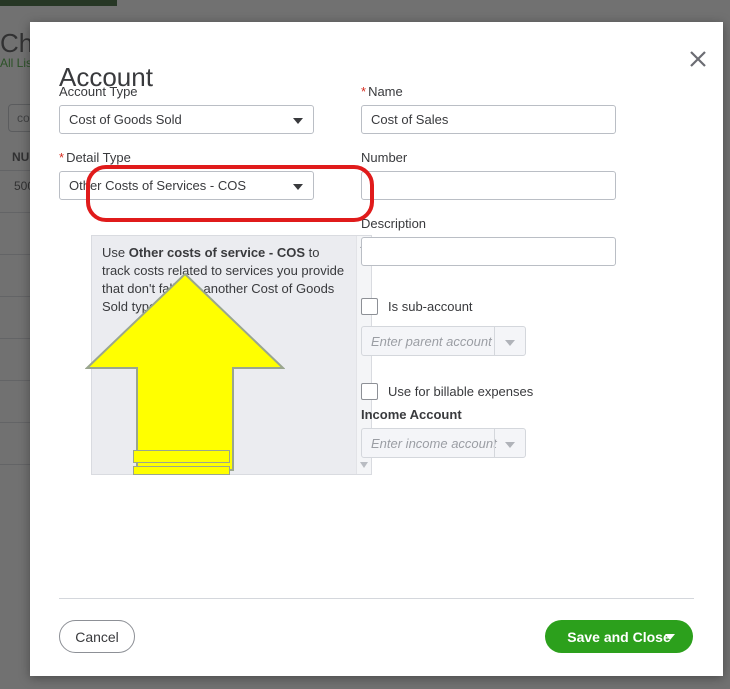 This screenshot has width=730, height=689. What do you see at coordinates (488, 119) in the screenshot?
I see `name-field: Cost of Sales` at bounding box center [488, 119].